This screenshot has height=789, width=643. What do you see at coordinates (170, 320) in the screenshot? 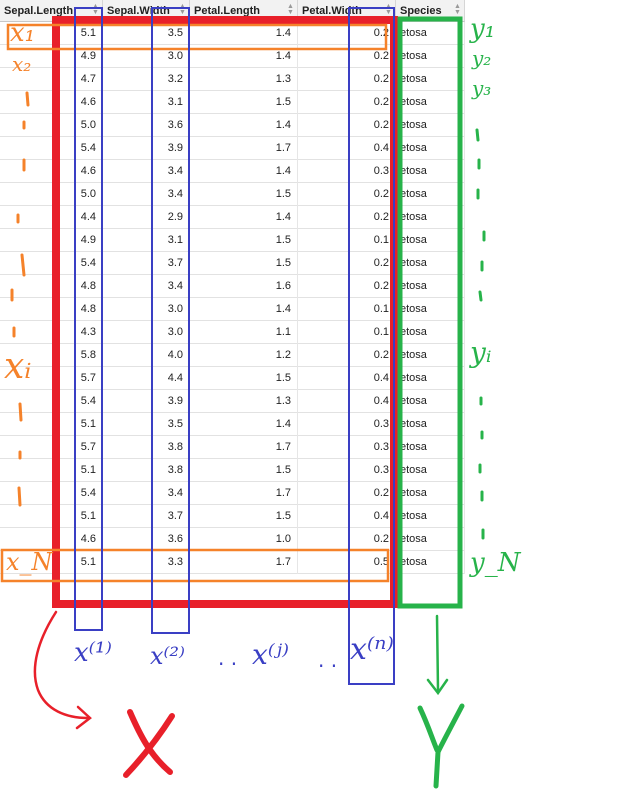
I see `feature-column-2-box` at bounding box center [170, 320].